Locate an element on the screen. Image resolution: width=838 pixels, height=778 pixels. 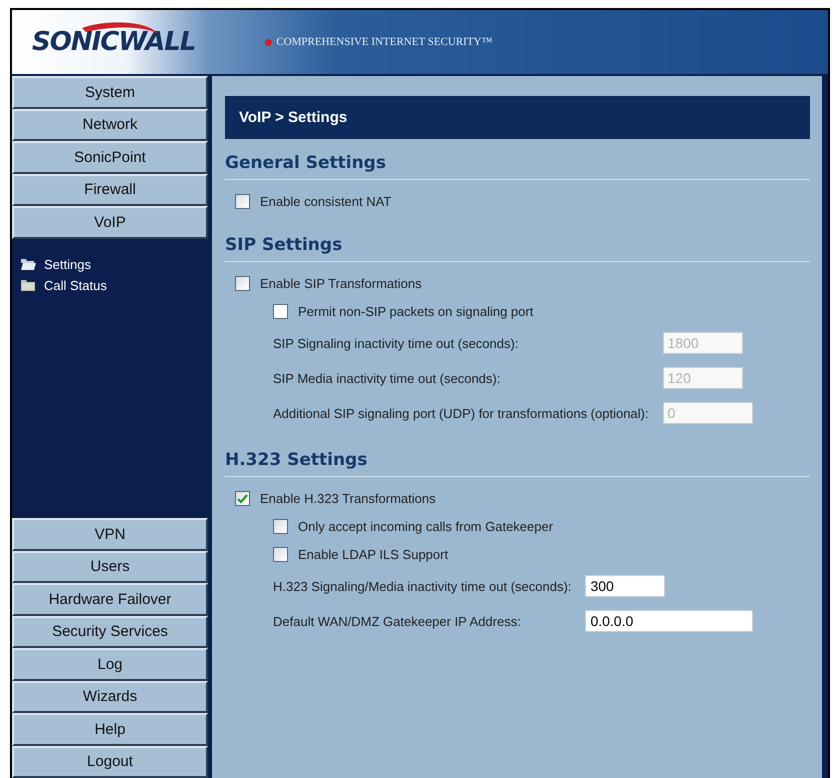
checkbox-label: Enable consistent NAT is located at coordinates (326, 201).